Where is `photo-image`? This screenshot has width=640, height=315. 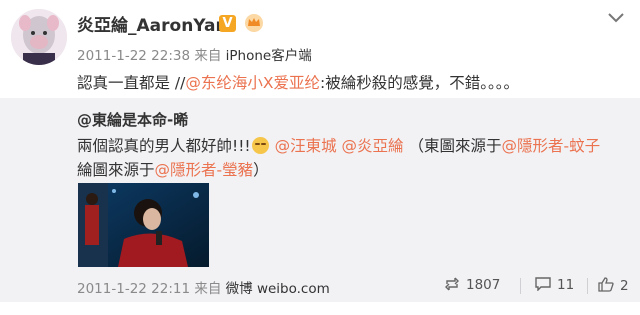 photo-image is located at coordinates (143, 225).